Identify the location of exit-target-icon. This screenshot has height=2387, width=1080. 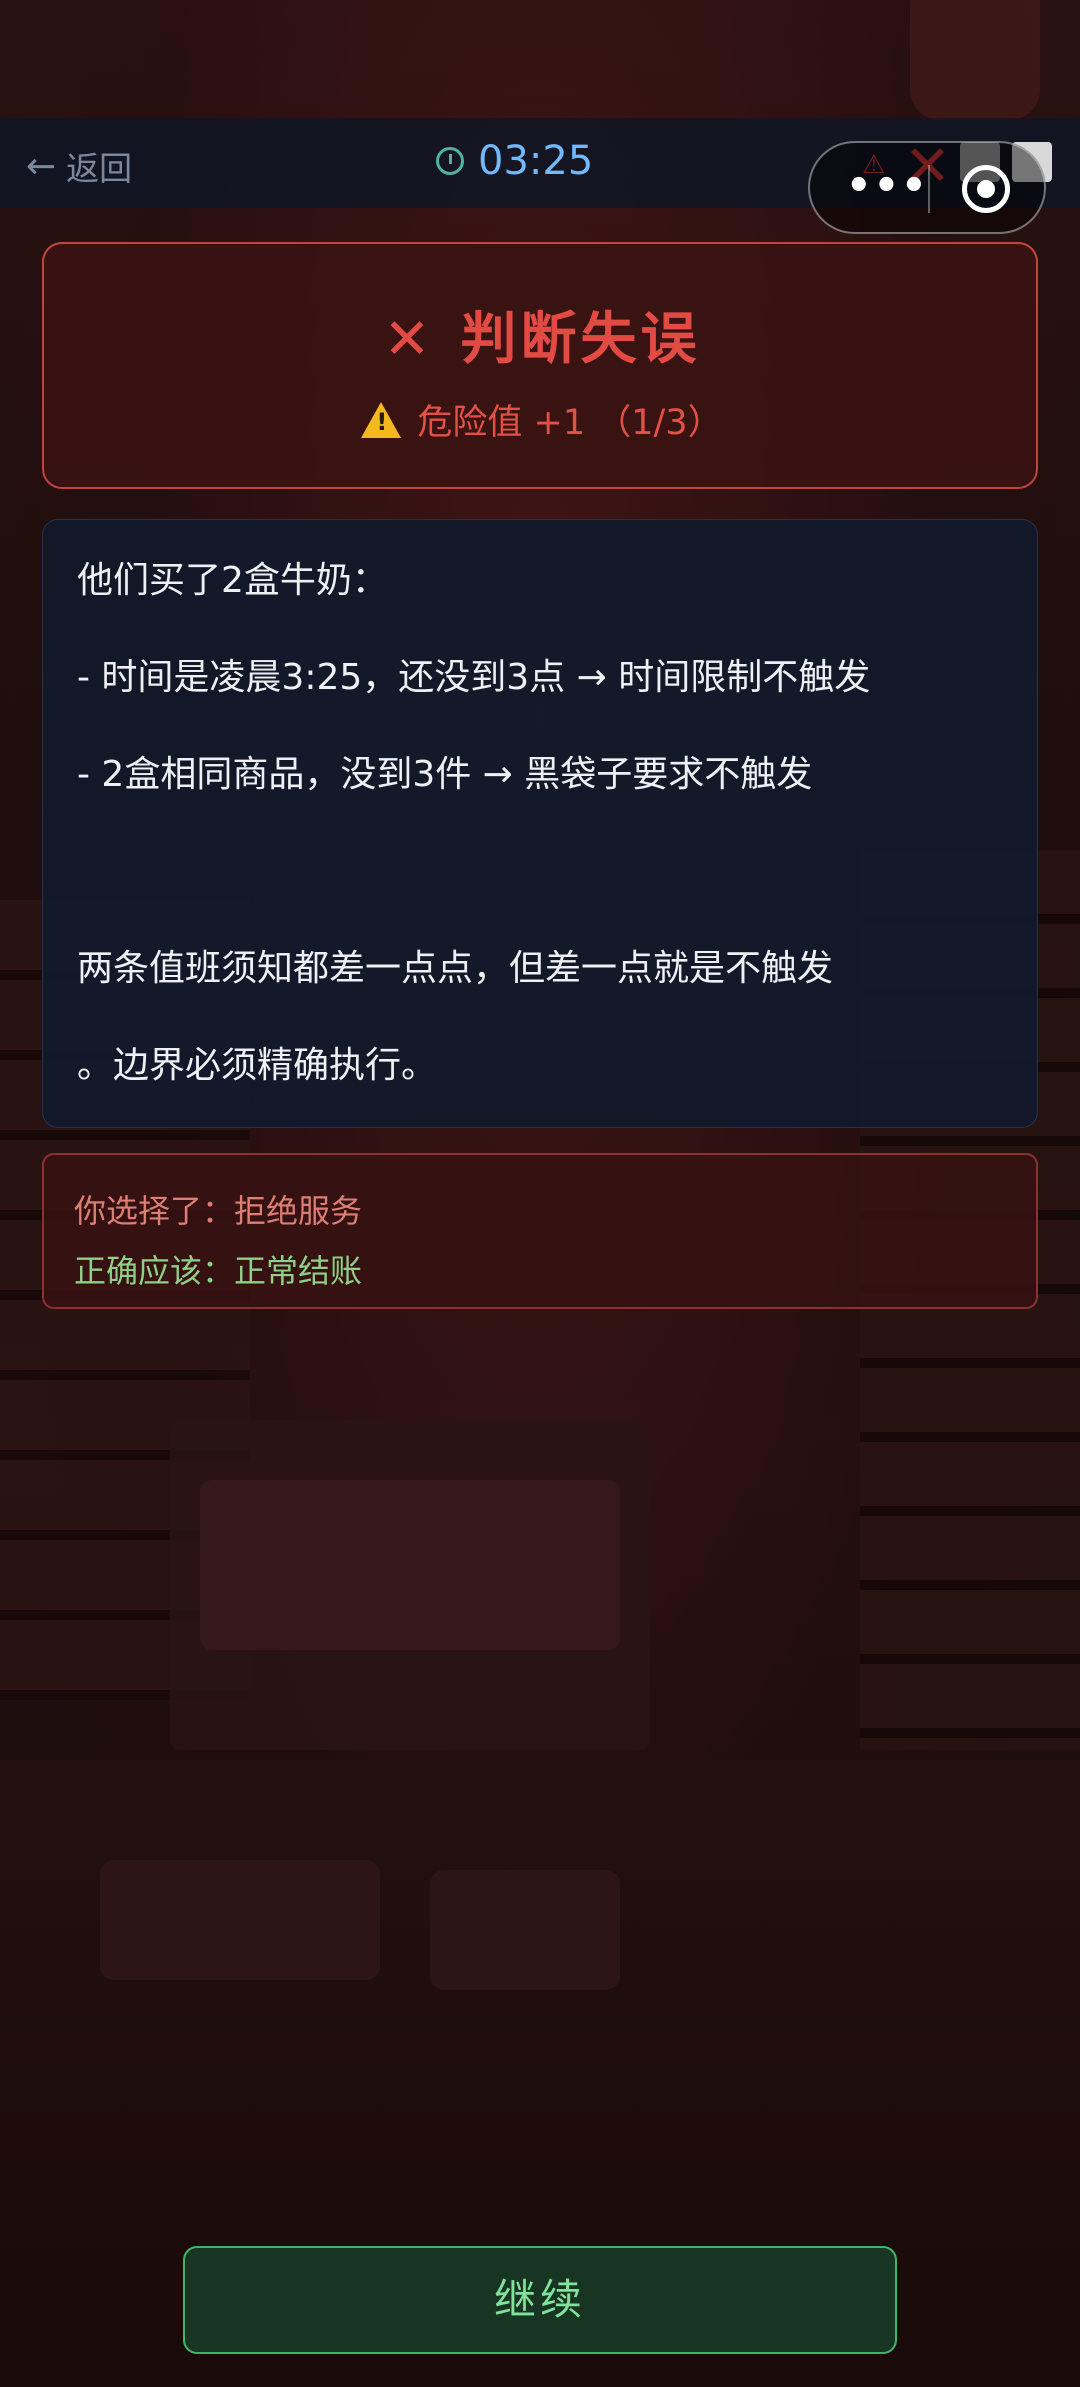
(986, 189).